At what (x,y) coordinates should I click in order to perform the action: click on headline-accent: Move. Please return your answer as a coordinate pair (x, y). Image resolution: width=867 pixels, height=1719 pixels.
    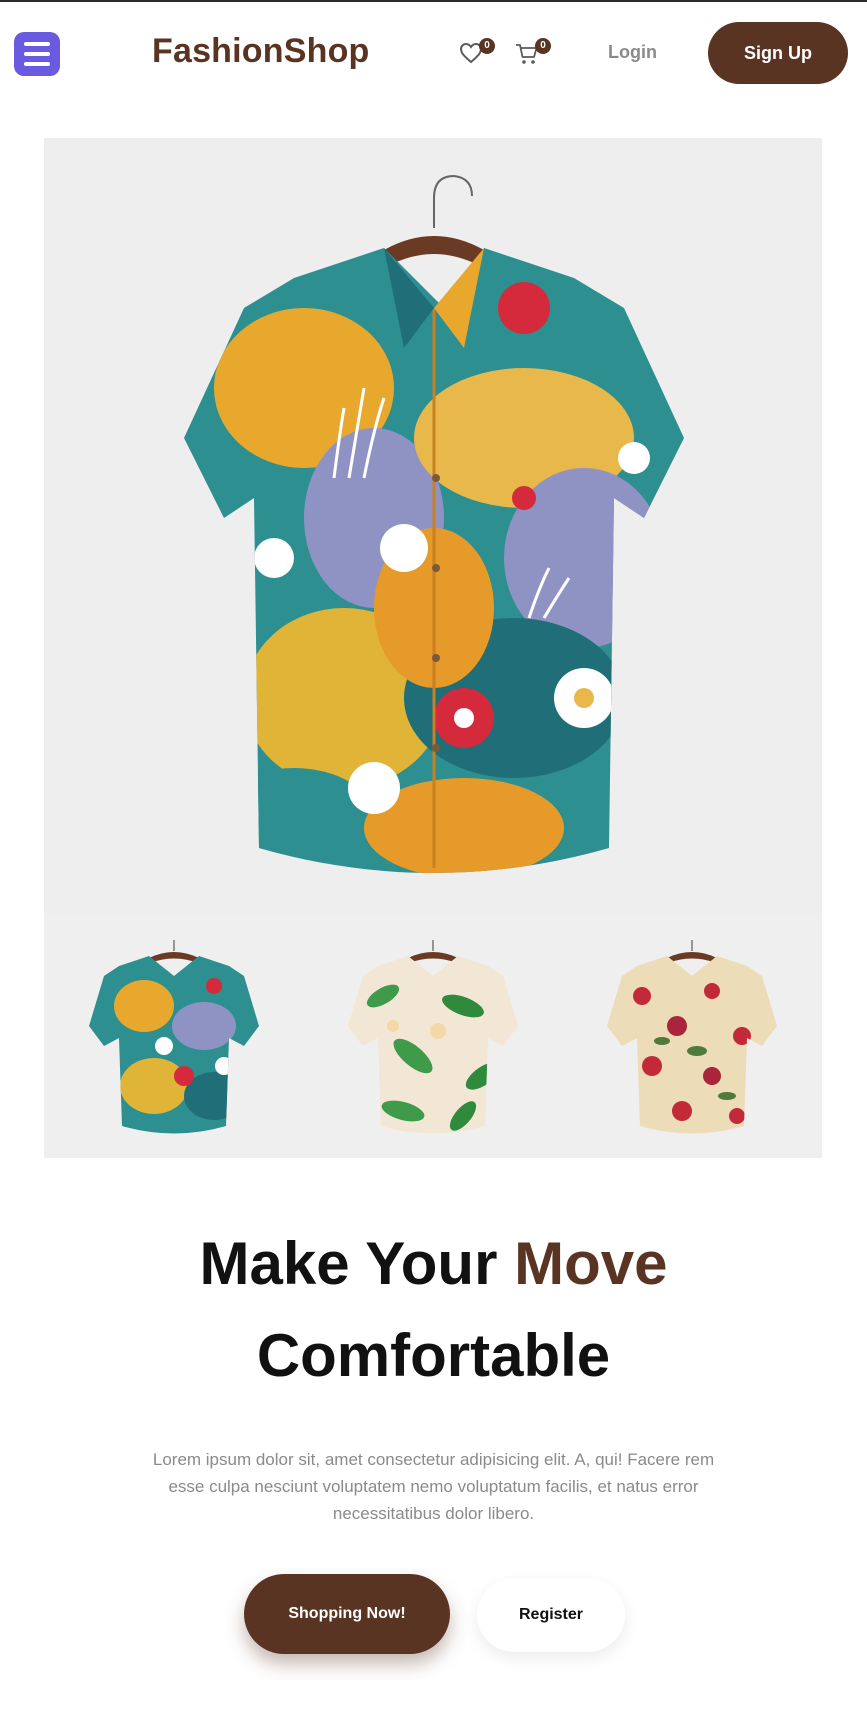
    Looking at the image, I should click on (591, 1263).